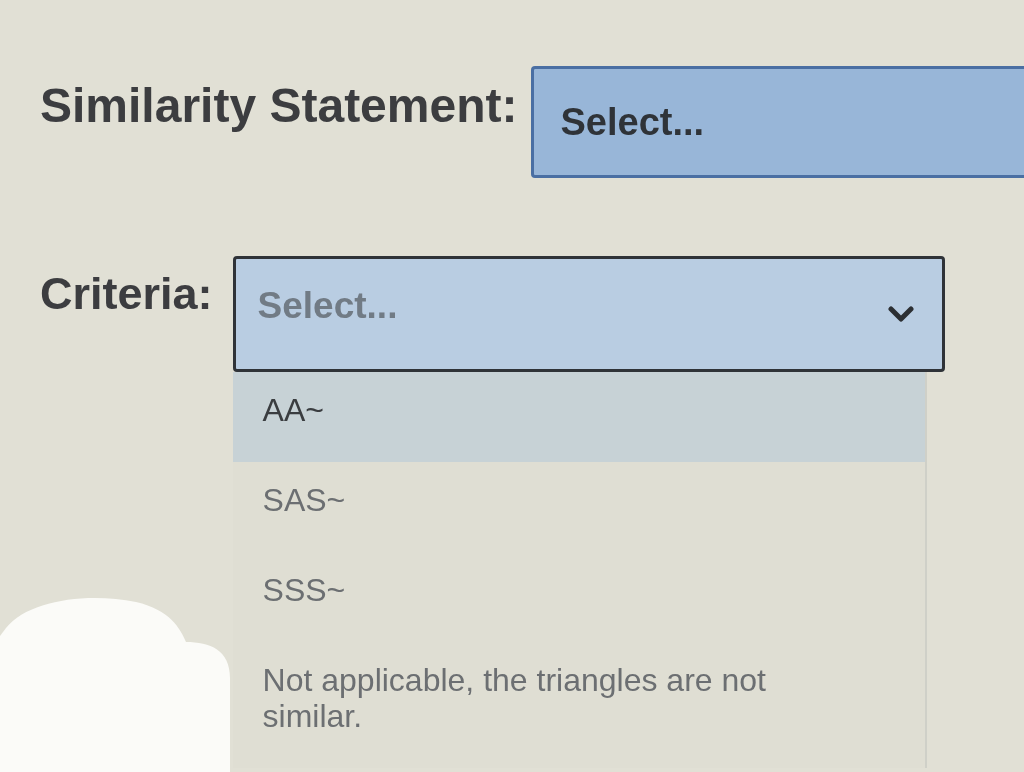 The height and width of the screenshot is (772, 1024). I want to click on field-label: Similarity Statement:, so click(279, 105).